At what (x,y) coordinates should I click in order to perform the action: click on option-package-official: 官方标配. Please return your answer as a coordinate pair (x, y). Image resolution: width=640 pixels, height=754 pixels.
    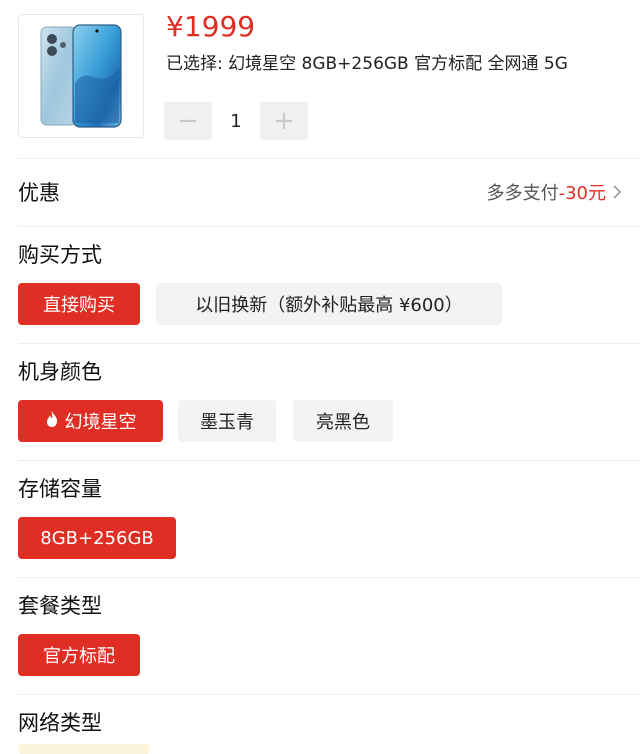
    Looking at the image, I should click on (79, 655).